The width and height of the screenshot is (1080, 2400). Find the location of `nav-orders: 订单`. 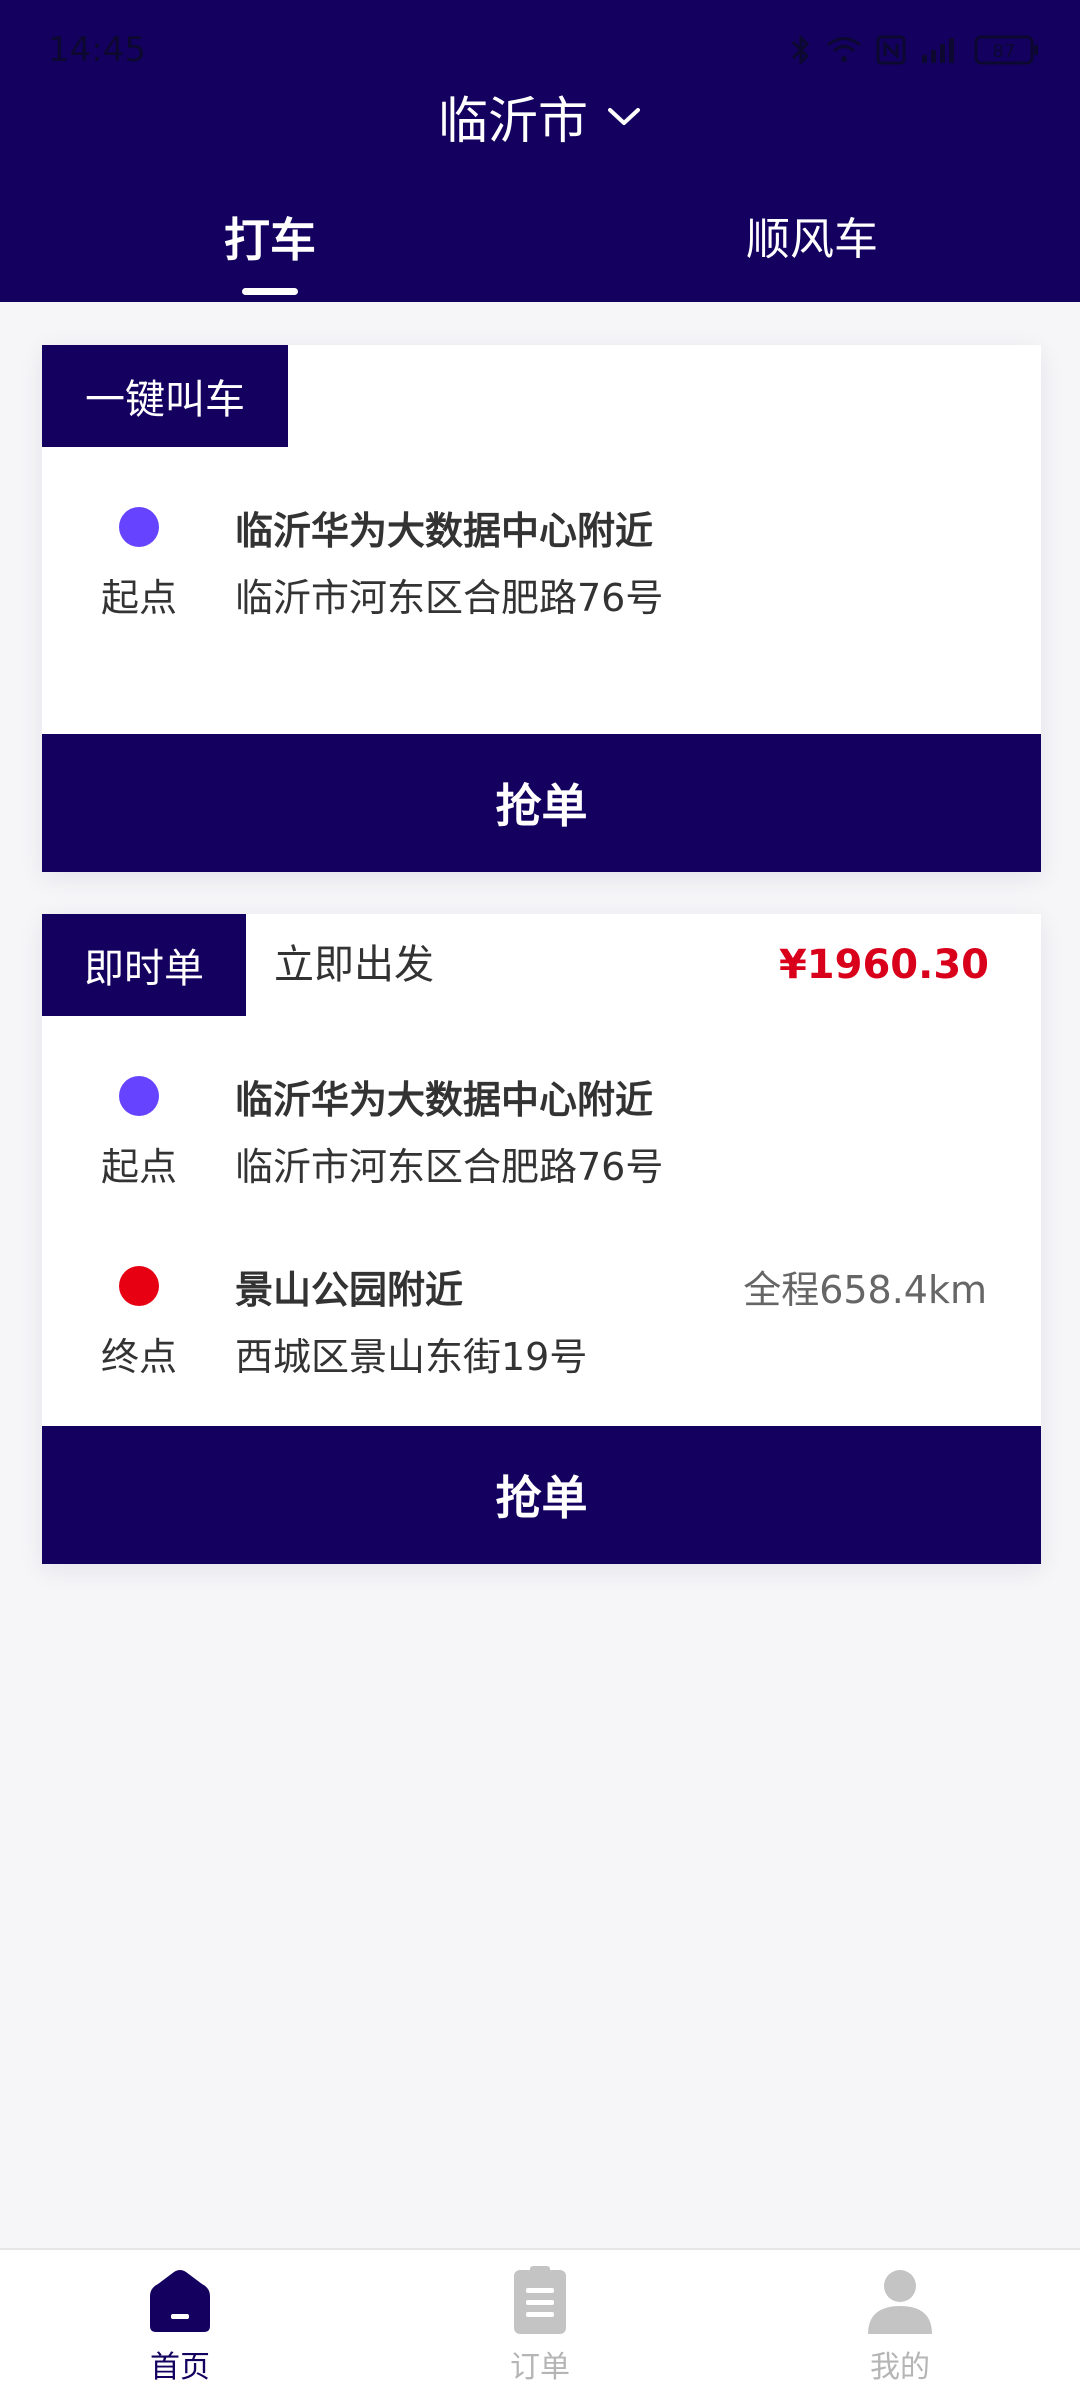

nav-orders: 订单 is located at coordinates (540, 2329).